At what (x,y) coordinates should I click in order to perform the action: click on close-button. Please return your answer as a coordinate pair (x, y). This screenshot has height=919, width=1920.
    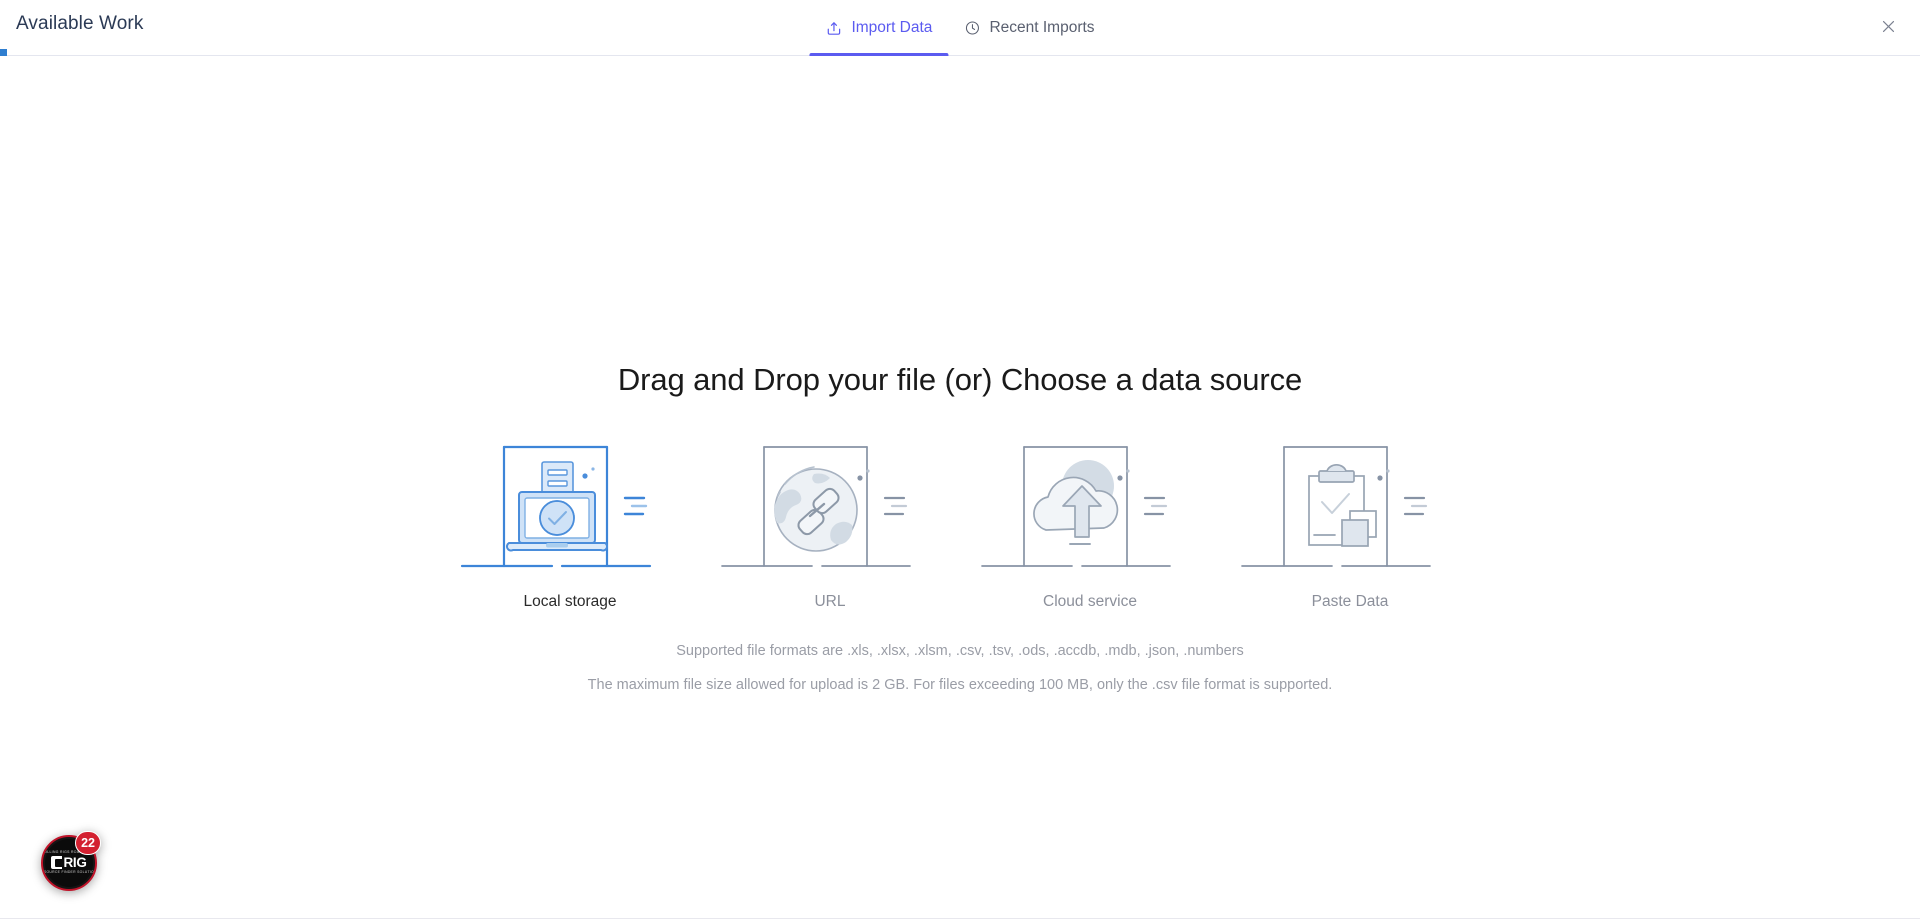
    Looking at the image, I should click on (1888, 28).